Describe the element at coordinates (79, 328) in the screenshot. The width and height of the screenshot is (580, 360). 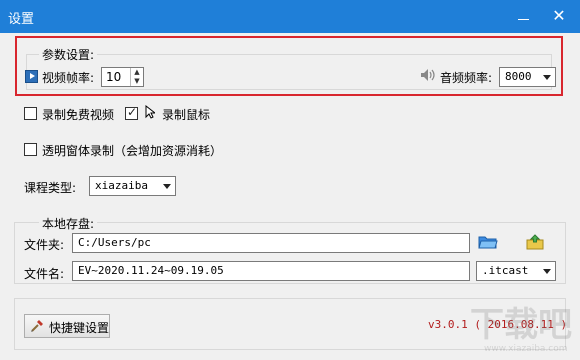
I see `hotkey-button-label: 快捷键设置` at that location.